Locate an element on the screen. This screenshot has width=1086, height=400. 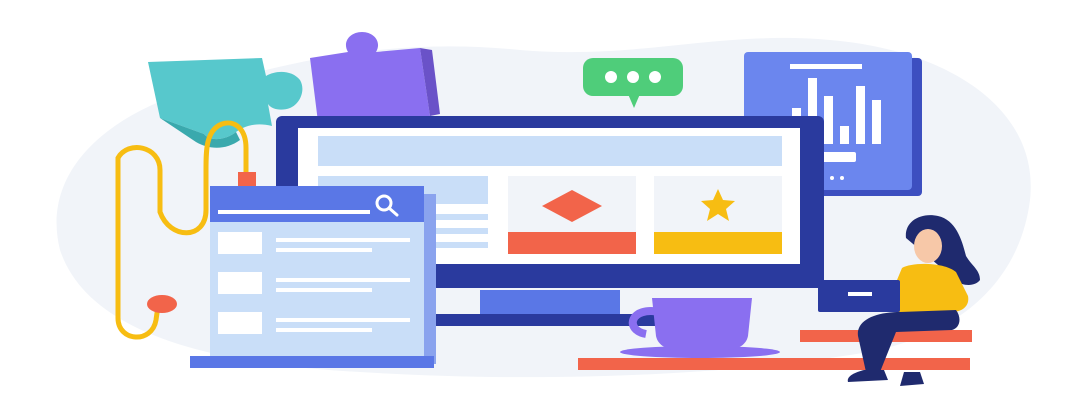
document-base is located at coordinates (312, 362).